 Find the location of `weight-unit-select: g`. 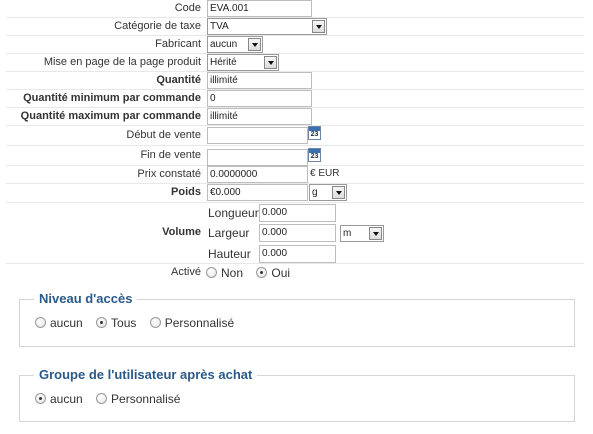

weight-unit-select: g is located at coordinates (328, 192).